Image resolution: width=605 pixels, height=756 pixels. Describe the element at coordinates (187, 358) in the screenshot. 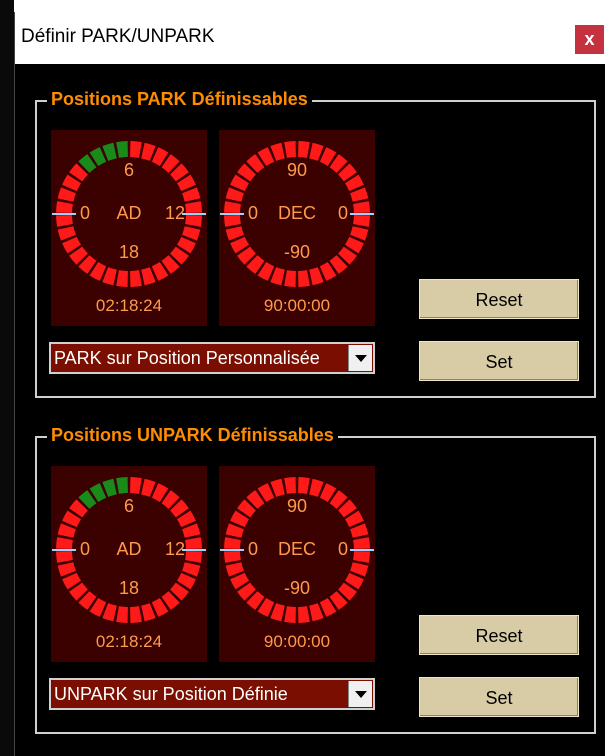

I see `park-mode-value: PARK sur Position Personnalisée` at that location.